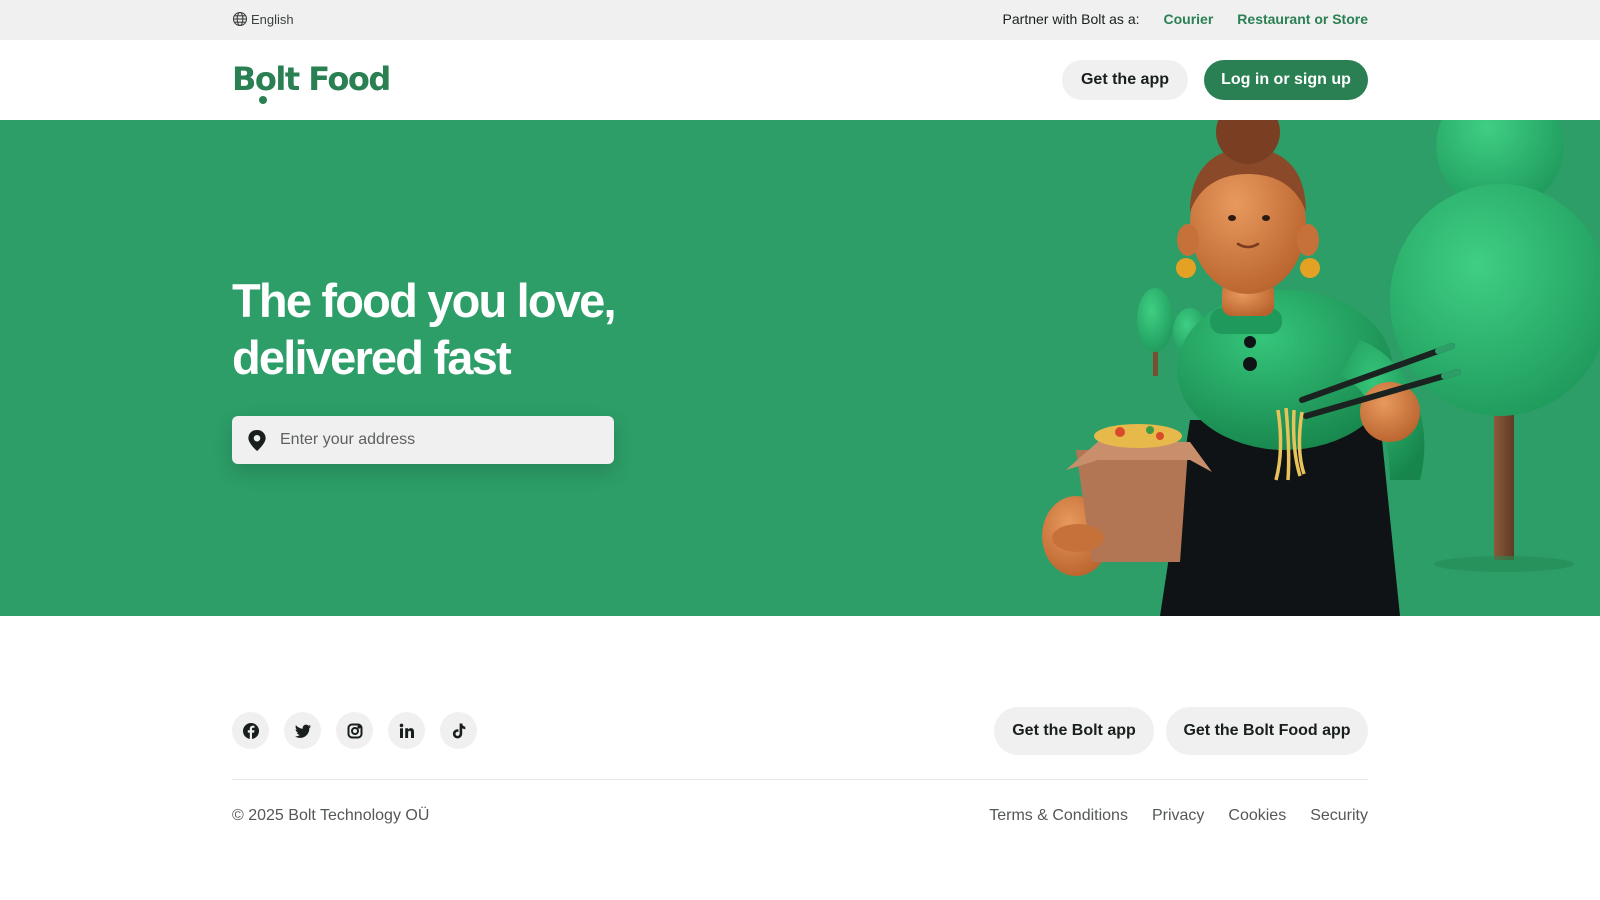  I want to click on logo-text: Bolt Food, so click(311, 79).